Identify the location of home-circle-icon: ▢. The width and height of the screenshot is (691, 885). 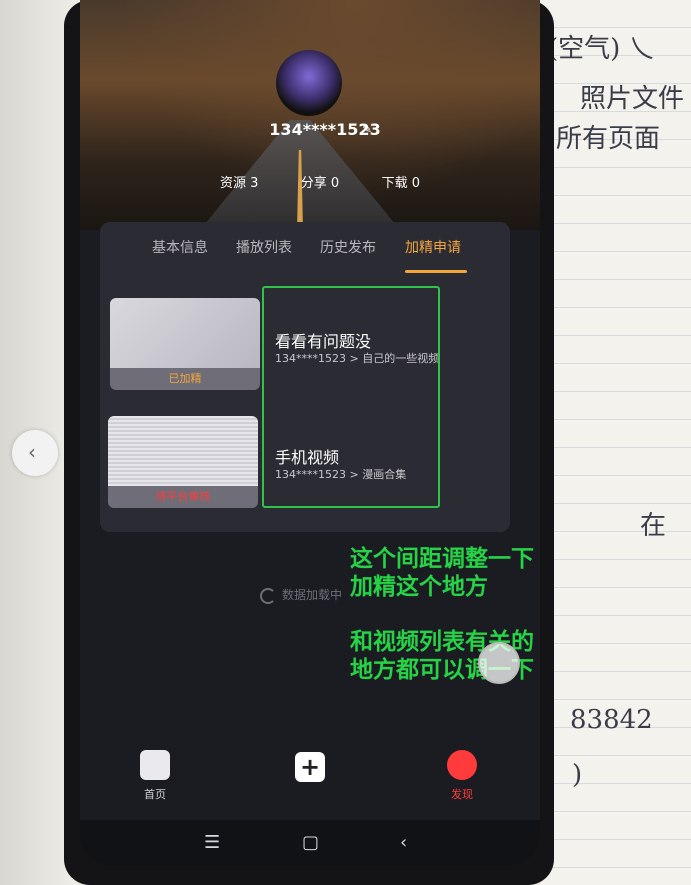
(310, 842).